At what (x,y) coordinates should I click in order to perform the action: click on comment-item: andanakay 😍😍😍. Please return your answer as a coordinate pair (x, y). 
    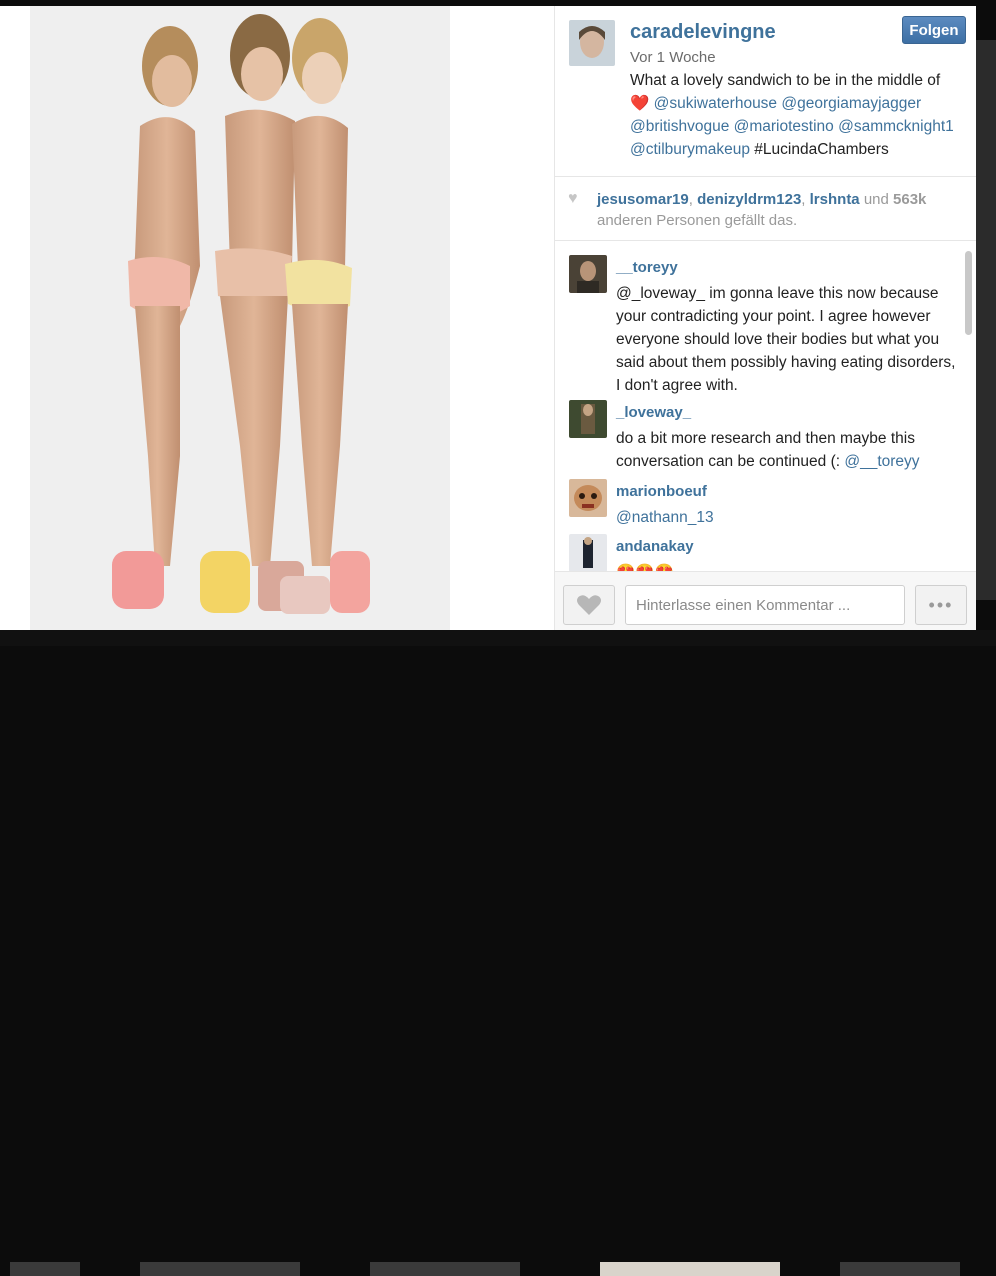
    Looking at the image, I should click on (764, 549).